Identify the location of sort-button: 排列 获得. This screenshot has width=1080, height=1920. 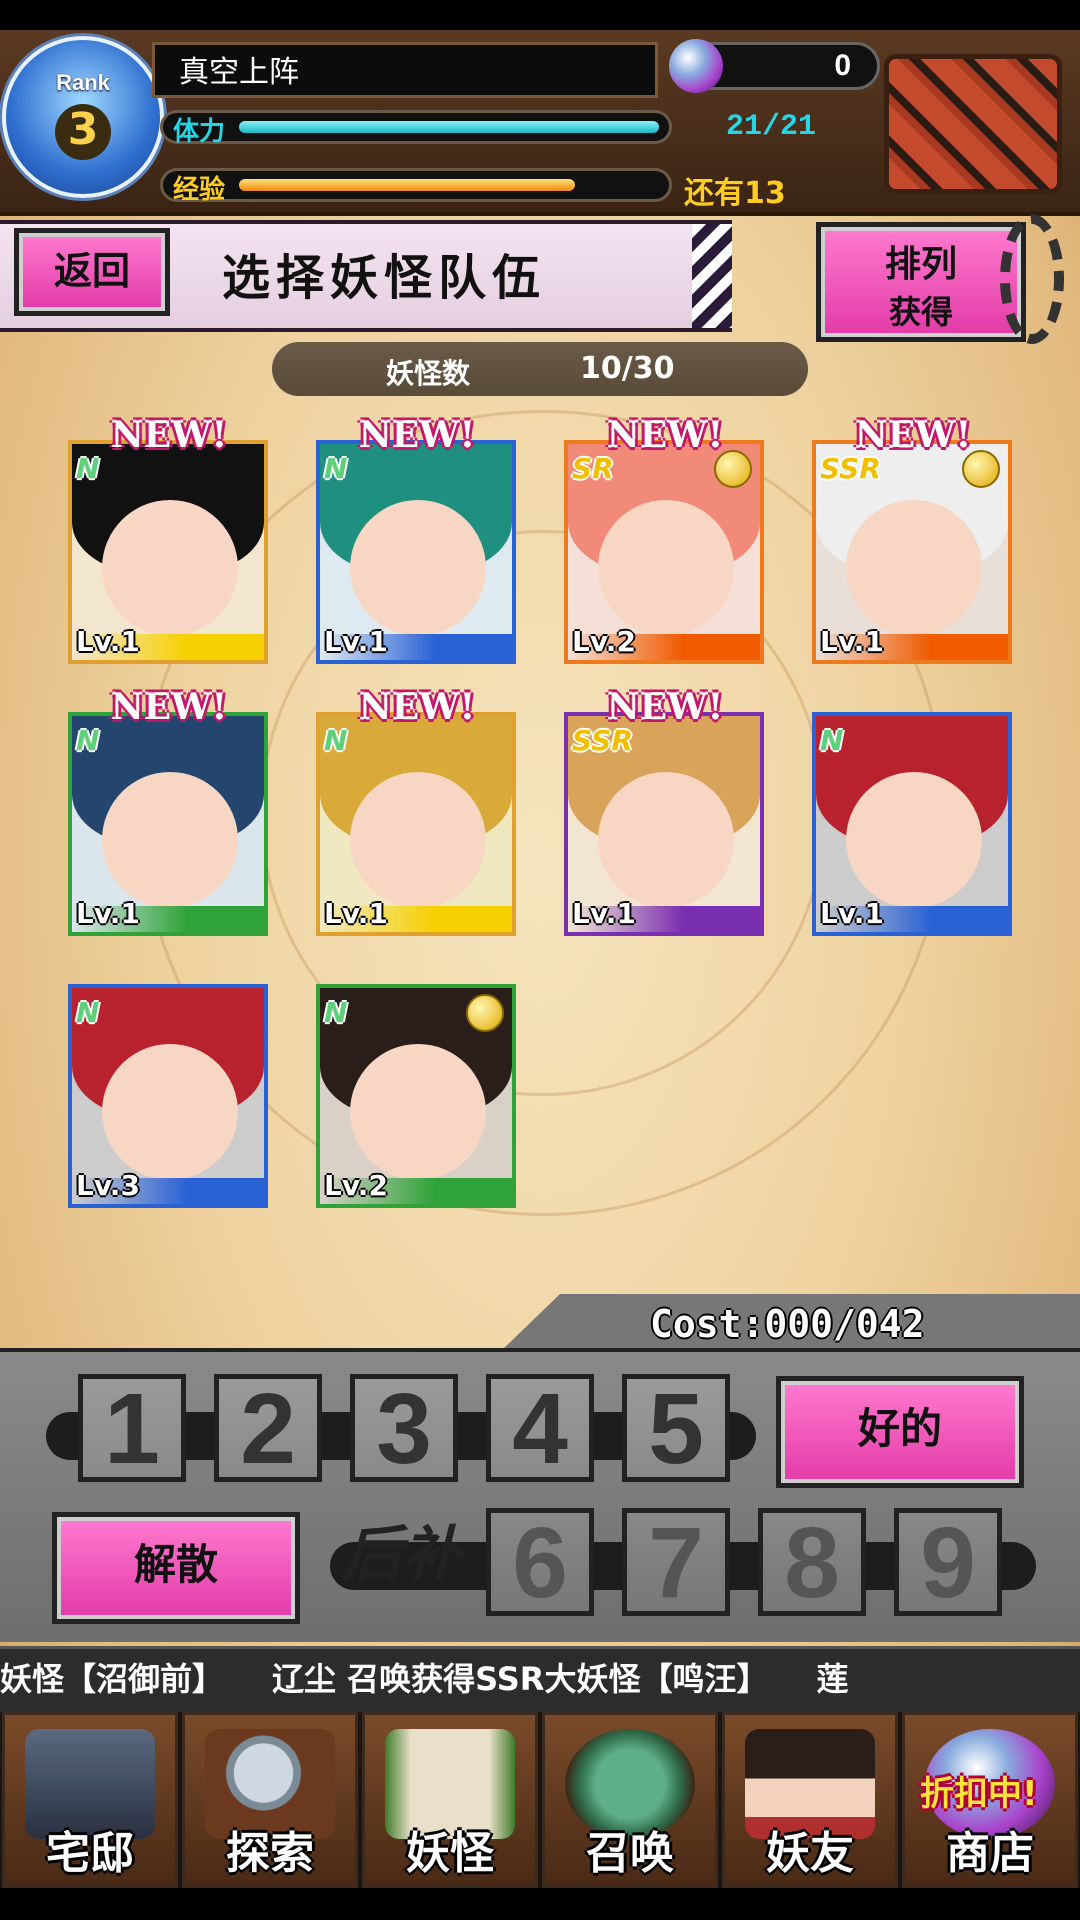
(921, 282).